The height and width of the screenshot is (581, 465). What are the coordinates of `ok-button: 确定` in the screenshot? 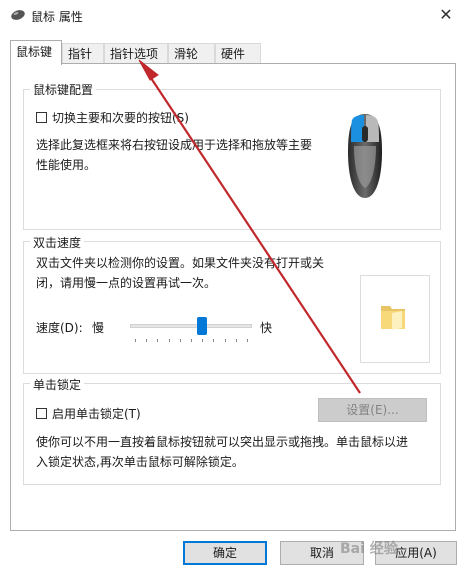 It's located at (225, 553).